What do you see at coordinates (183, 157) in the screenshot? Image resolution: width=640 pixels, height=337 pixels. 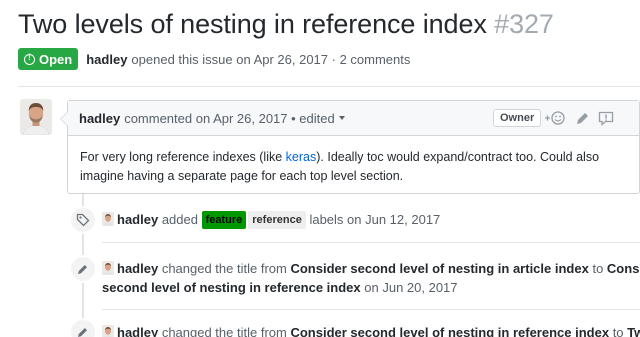 I see `comment-body-text-1: For very long reference indexes (like` at bounding box center [183, 157].